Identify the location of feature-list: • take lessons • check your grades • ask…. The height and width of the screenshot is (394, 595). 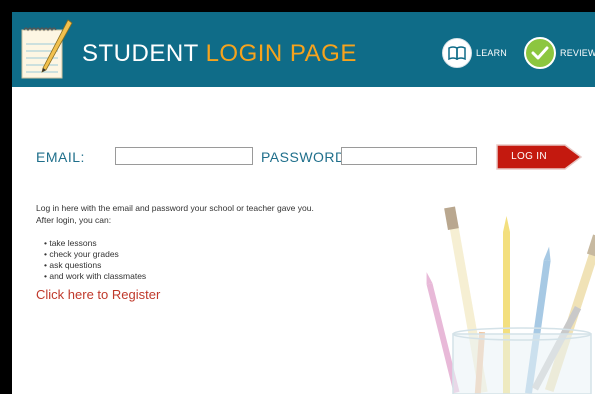
(95, 260).